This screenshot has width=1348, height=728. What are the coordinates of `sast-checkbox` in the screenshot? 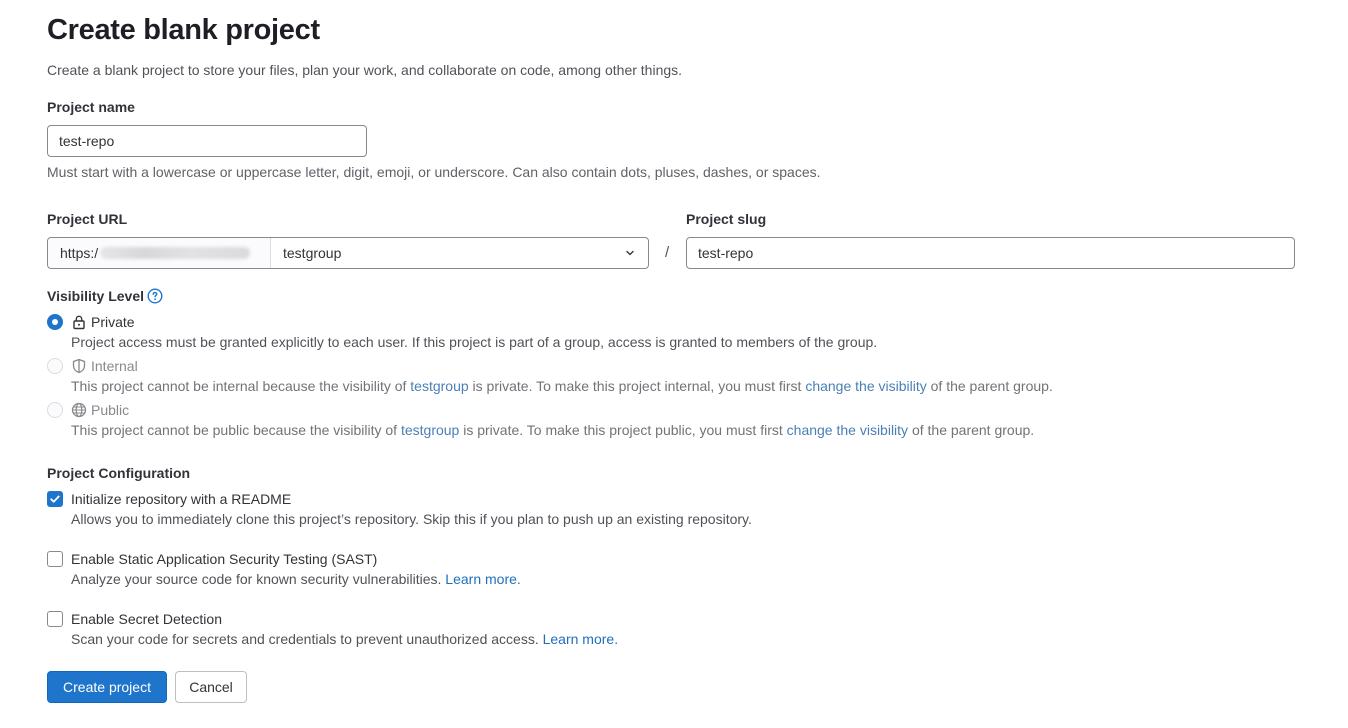 It's located at (55, 559).